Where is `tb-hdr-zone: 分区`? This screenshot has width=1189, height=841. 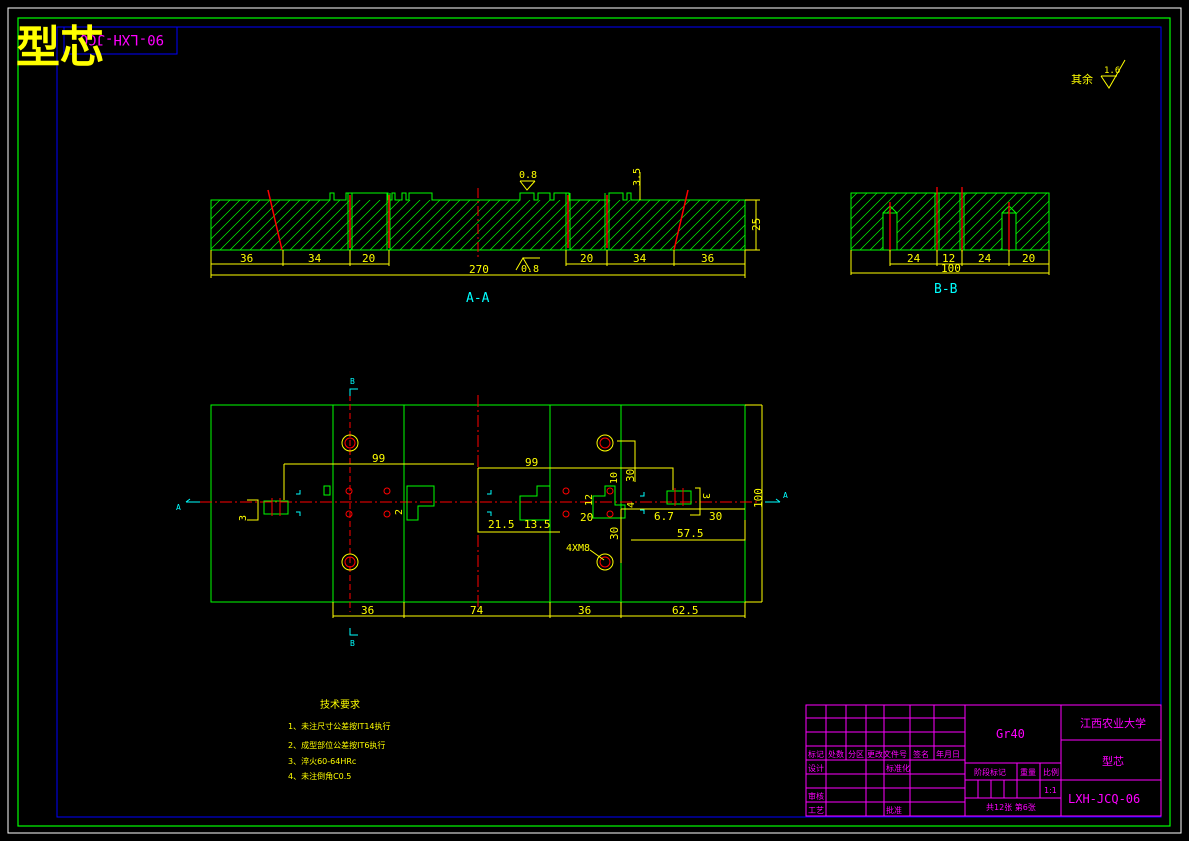
tb-hdr-zone: 分区 is located at coordinates (856, 754).